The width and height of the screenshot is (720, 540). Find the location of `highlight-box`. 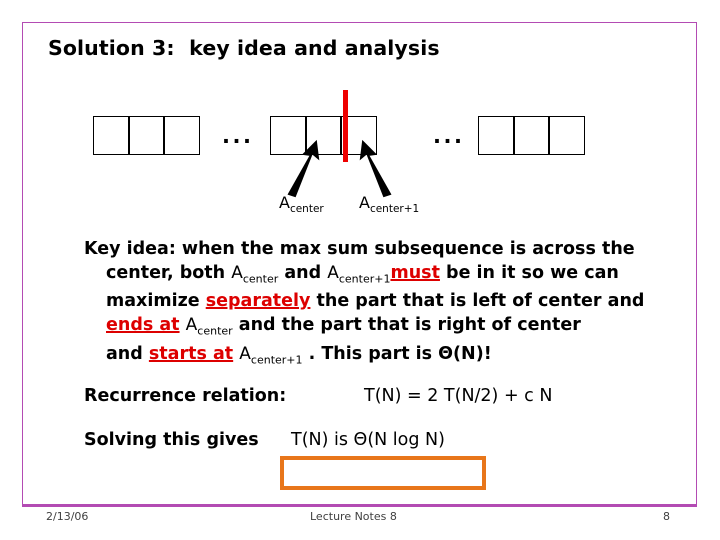

highlight-box is located at coordinates (383, 473).